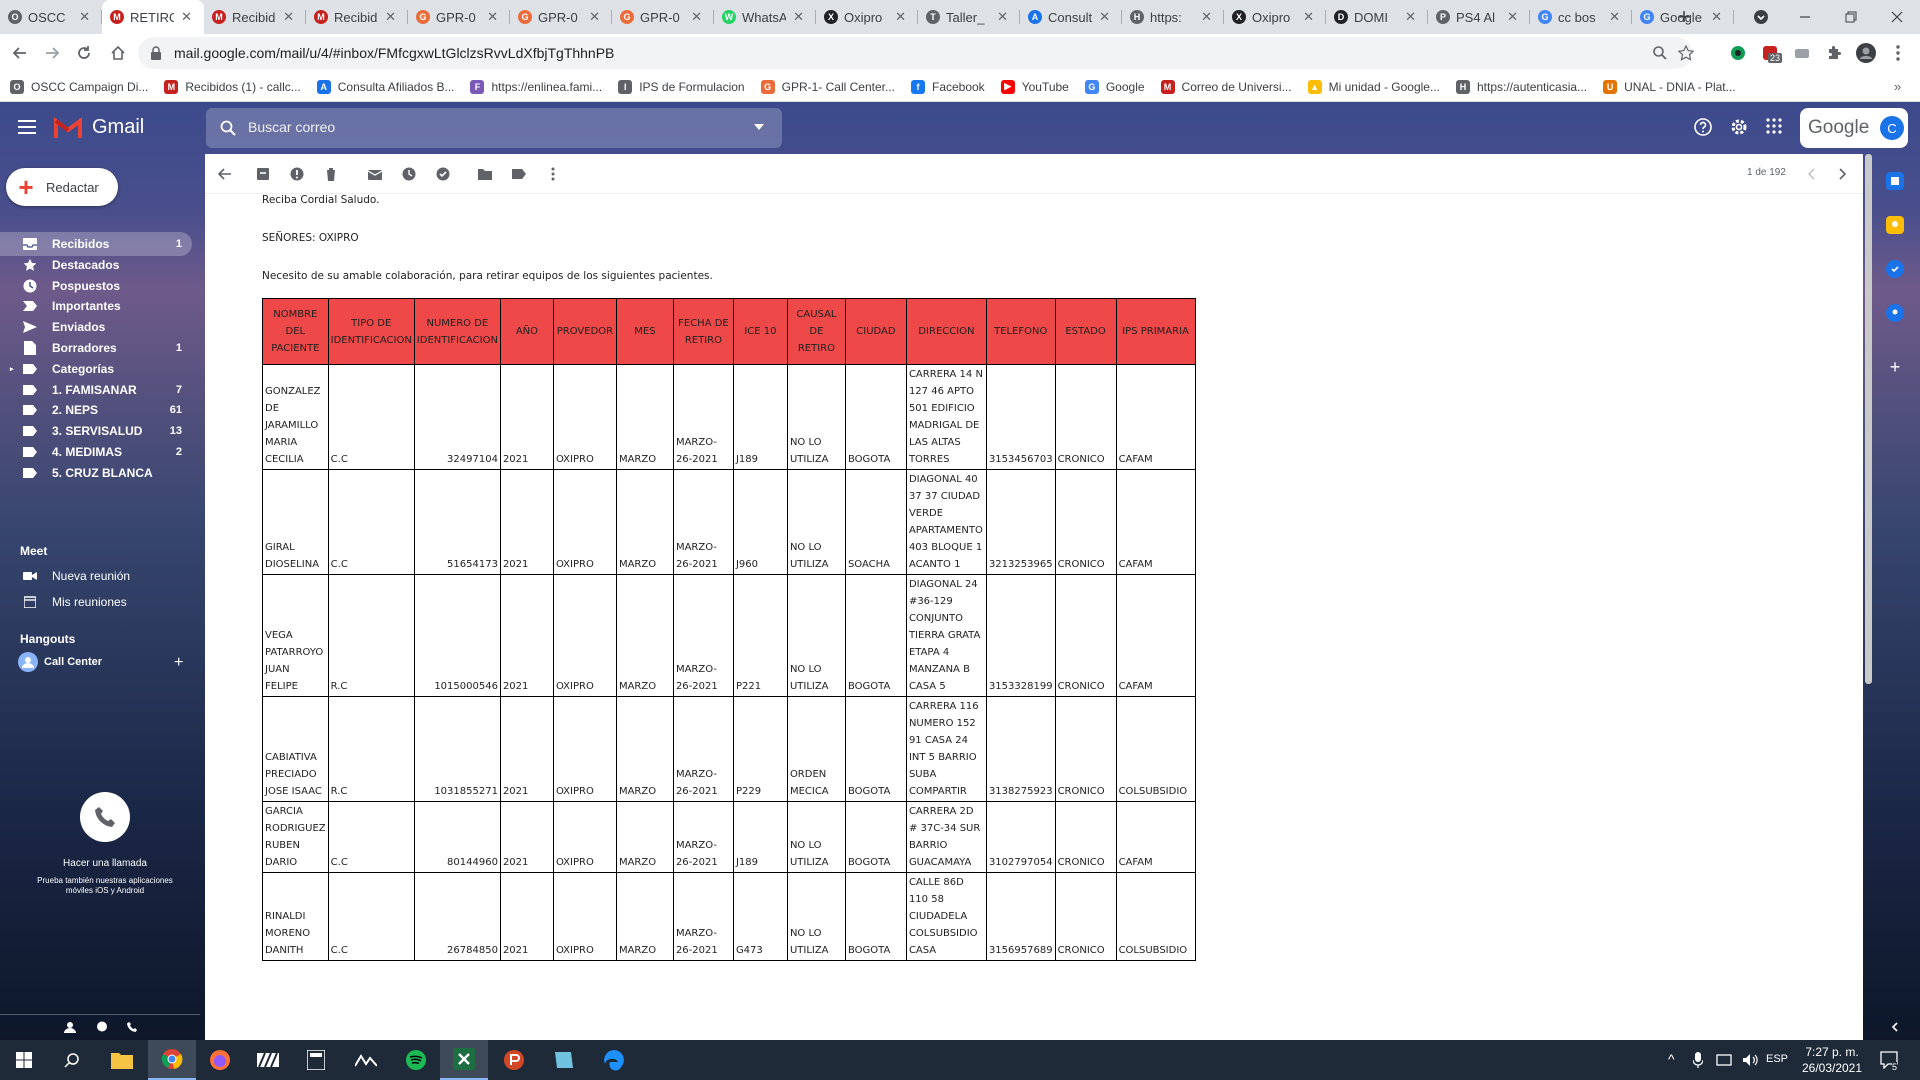 The width and height of the screenshot is (1920, 1080). What do you see at coordinates (1811, 174) in the screenshot?
I see `newer-chevron-icon` at bounding box center [1811, 174].